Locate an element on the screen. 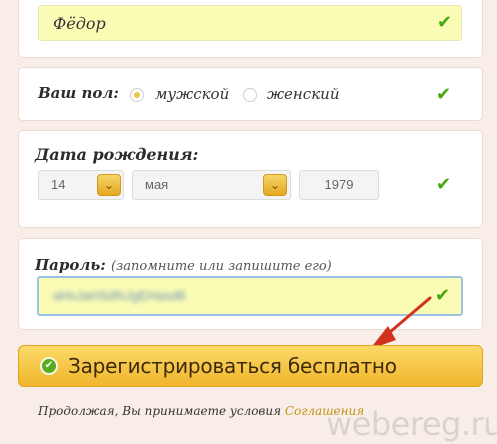  birthdate-check-icon: ✔ is located at coordinates (444, 184).